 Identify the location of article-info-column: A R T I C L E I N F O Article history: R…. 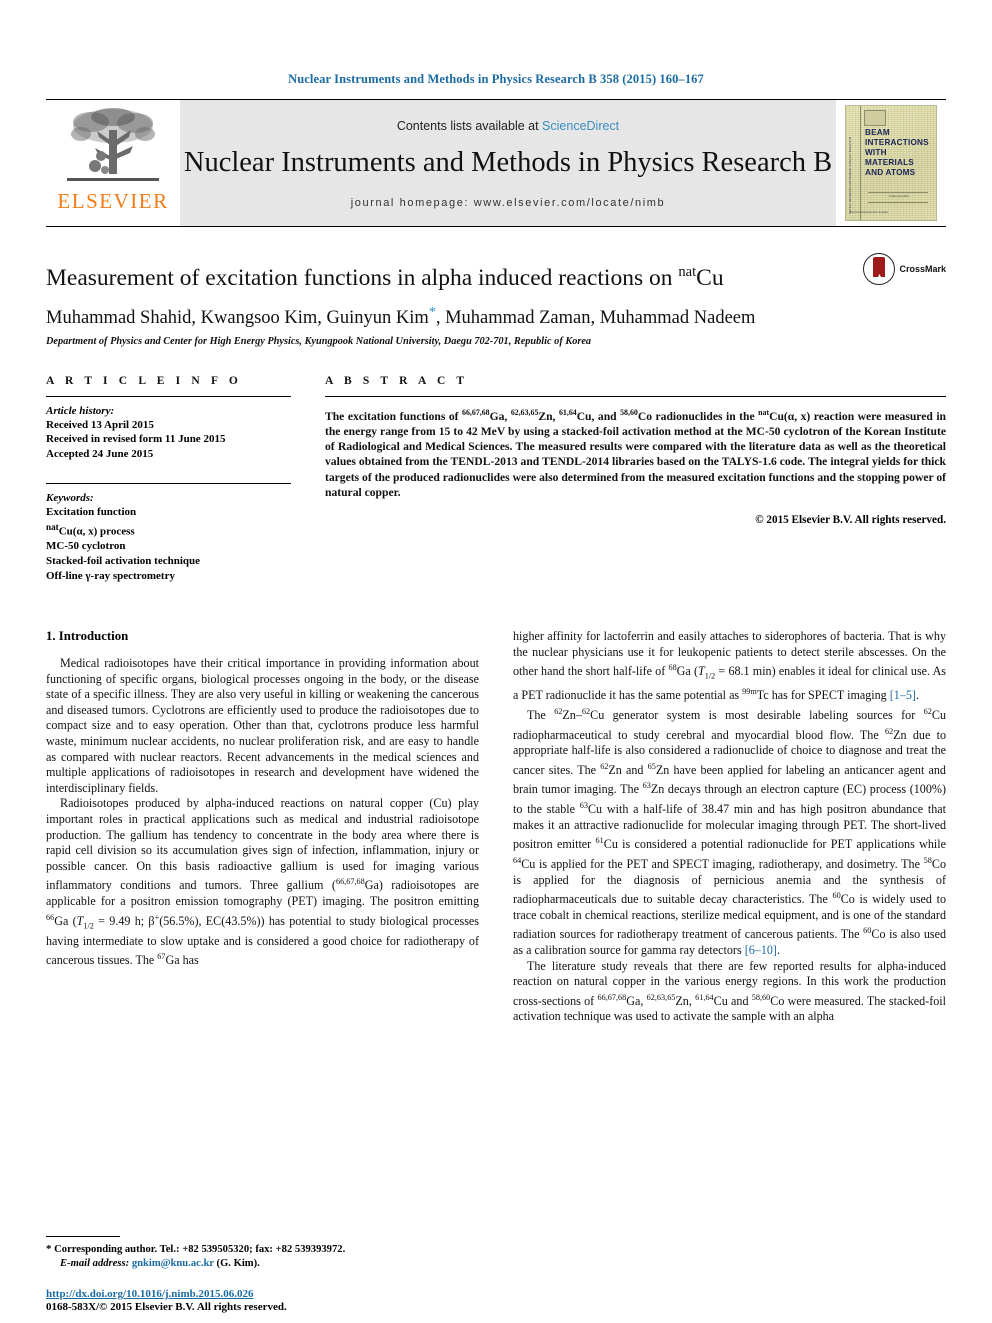
(168, 479).